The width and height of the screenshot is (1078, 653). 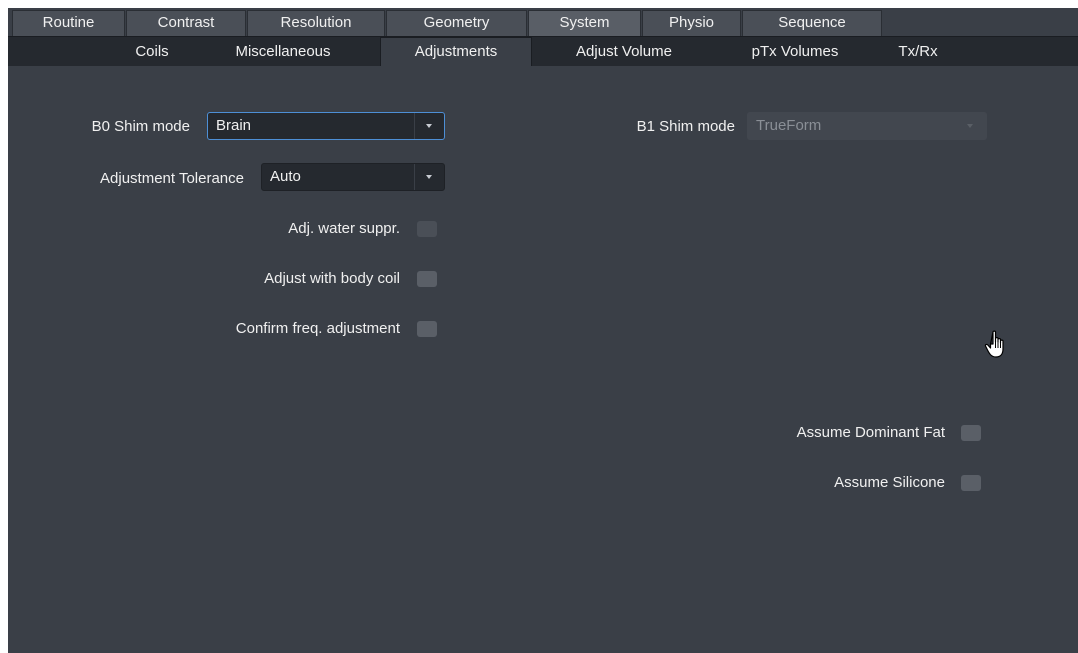 What do you see at coordinates (283, 51) in the screenshot?
I see `subtab-miscellaneous: Miscellaneous` at bounding box center [283, 51].